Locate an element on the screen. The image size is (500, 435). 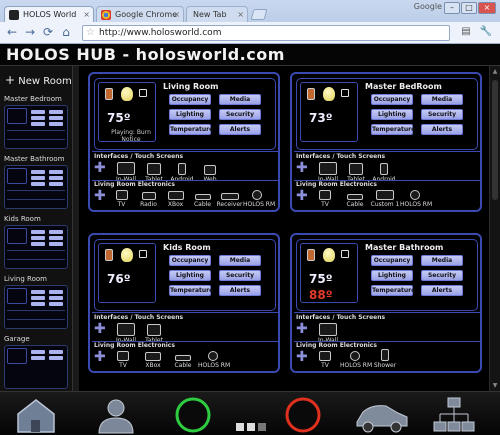
main-scrollbar: ▲ ▼ is located at coordinates (494, 228).